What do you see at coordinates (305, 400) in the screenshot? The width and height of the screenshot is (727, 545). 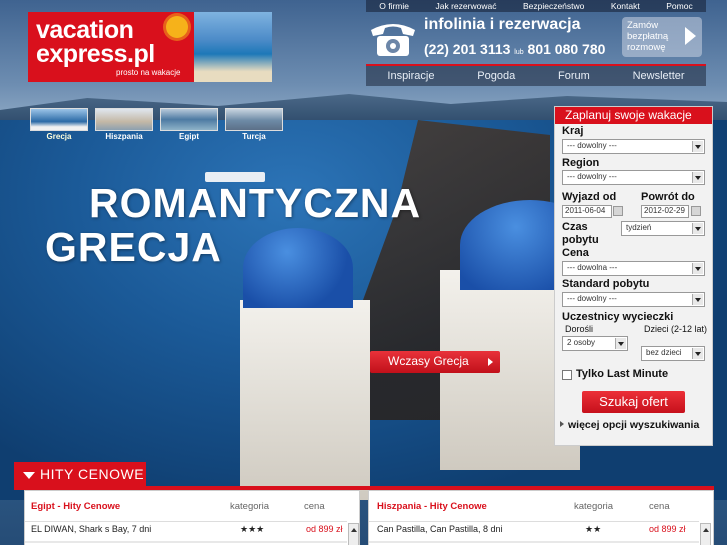 I see `hero-church-left` at bounding box center [305, 400].